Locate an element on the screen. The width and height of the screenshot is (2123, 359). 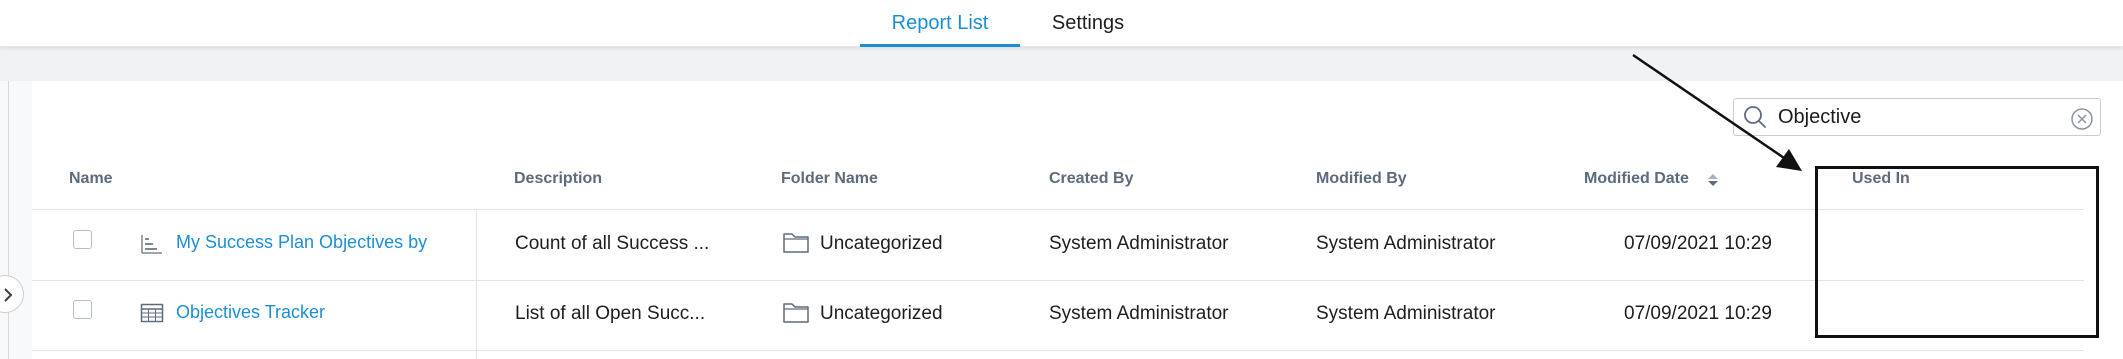
top-tab-bar: Report List Settings is located at coordinates (1061, 23).